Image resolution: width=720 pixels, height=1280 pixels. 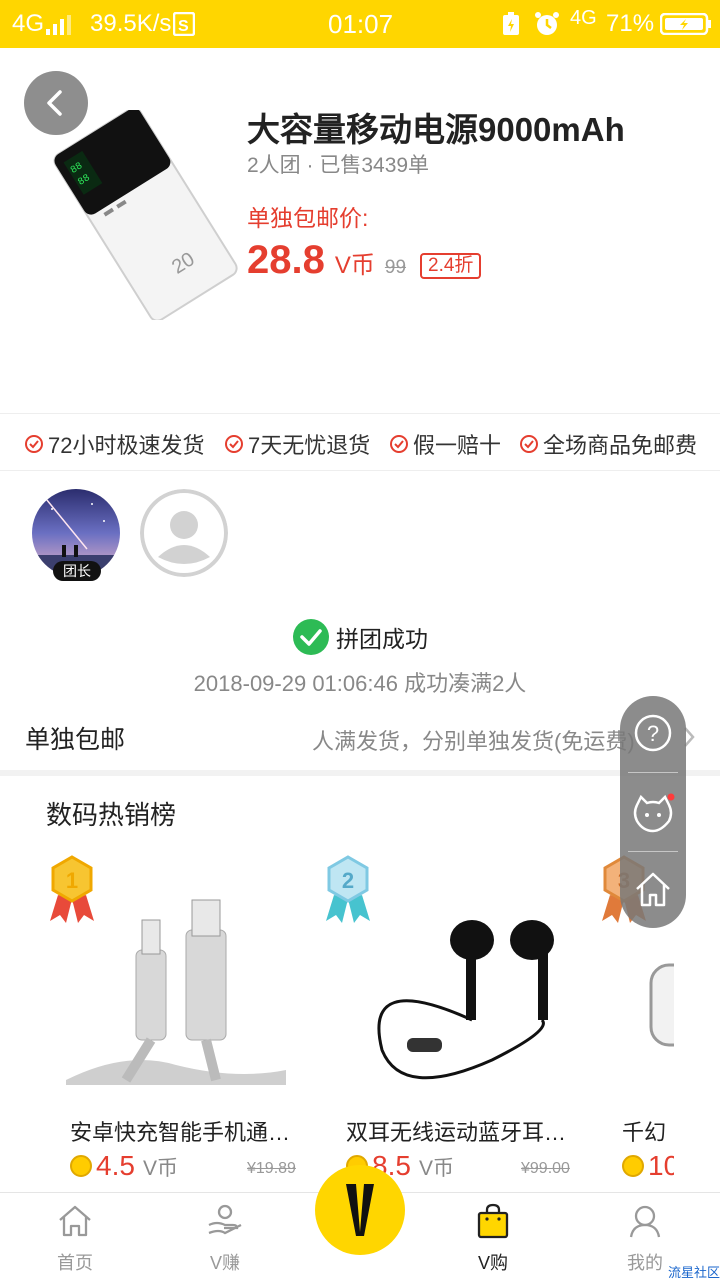 What do you see at coordinates (493, 1221) in the screenshot?
I see `shopping-bag-icon` at bounding box center [493, 1221].